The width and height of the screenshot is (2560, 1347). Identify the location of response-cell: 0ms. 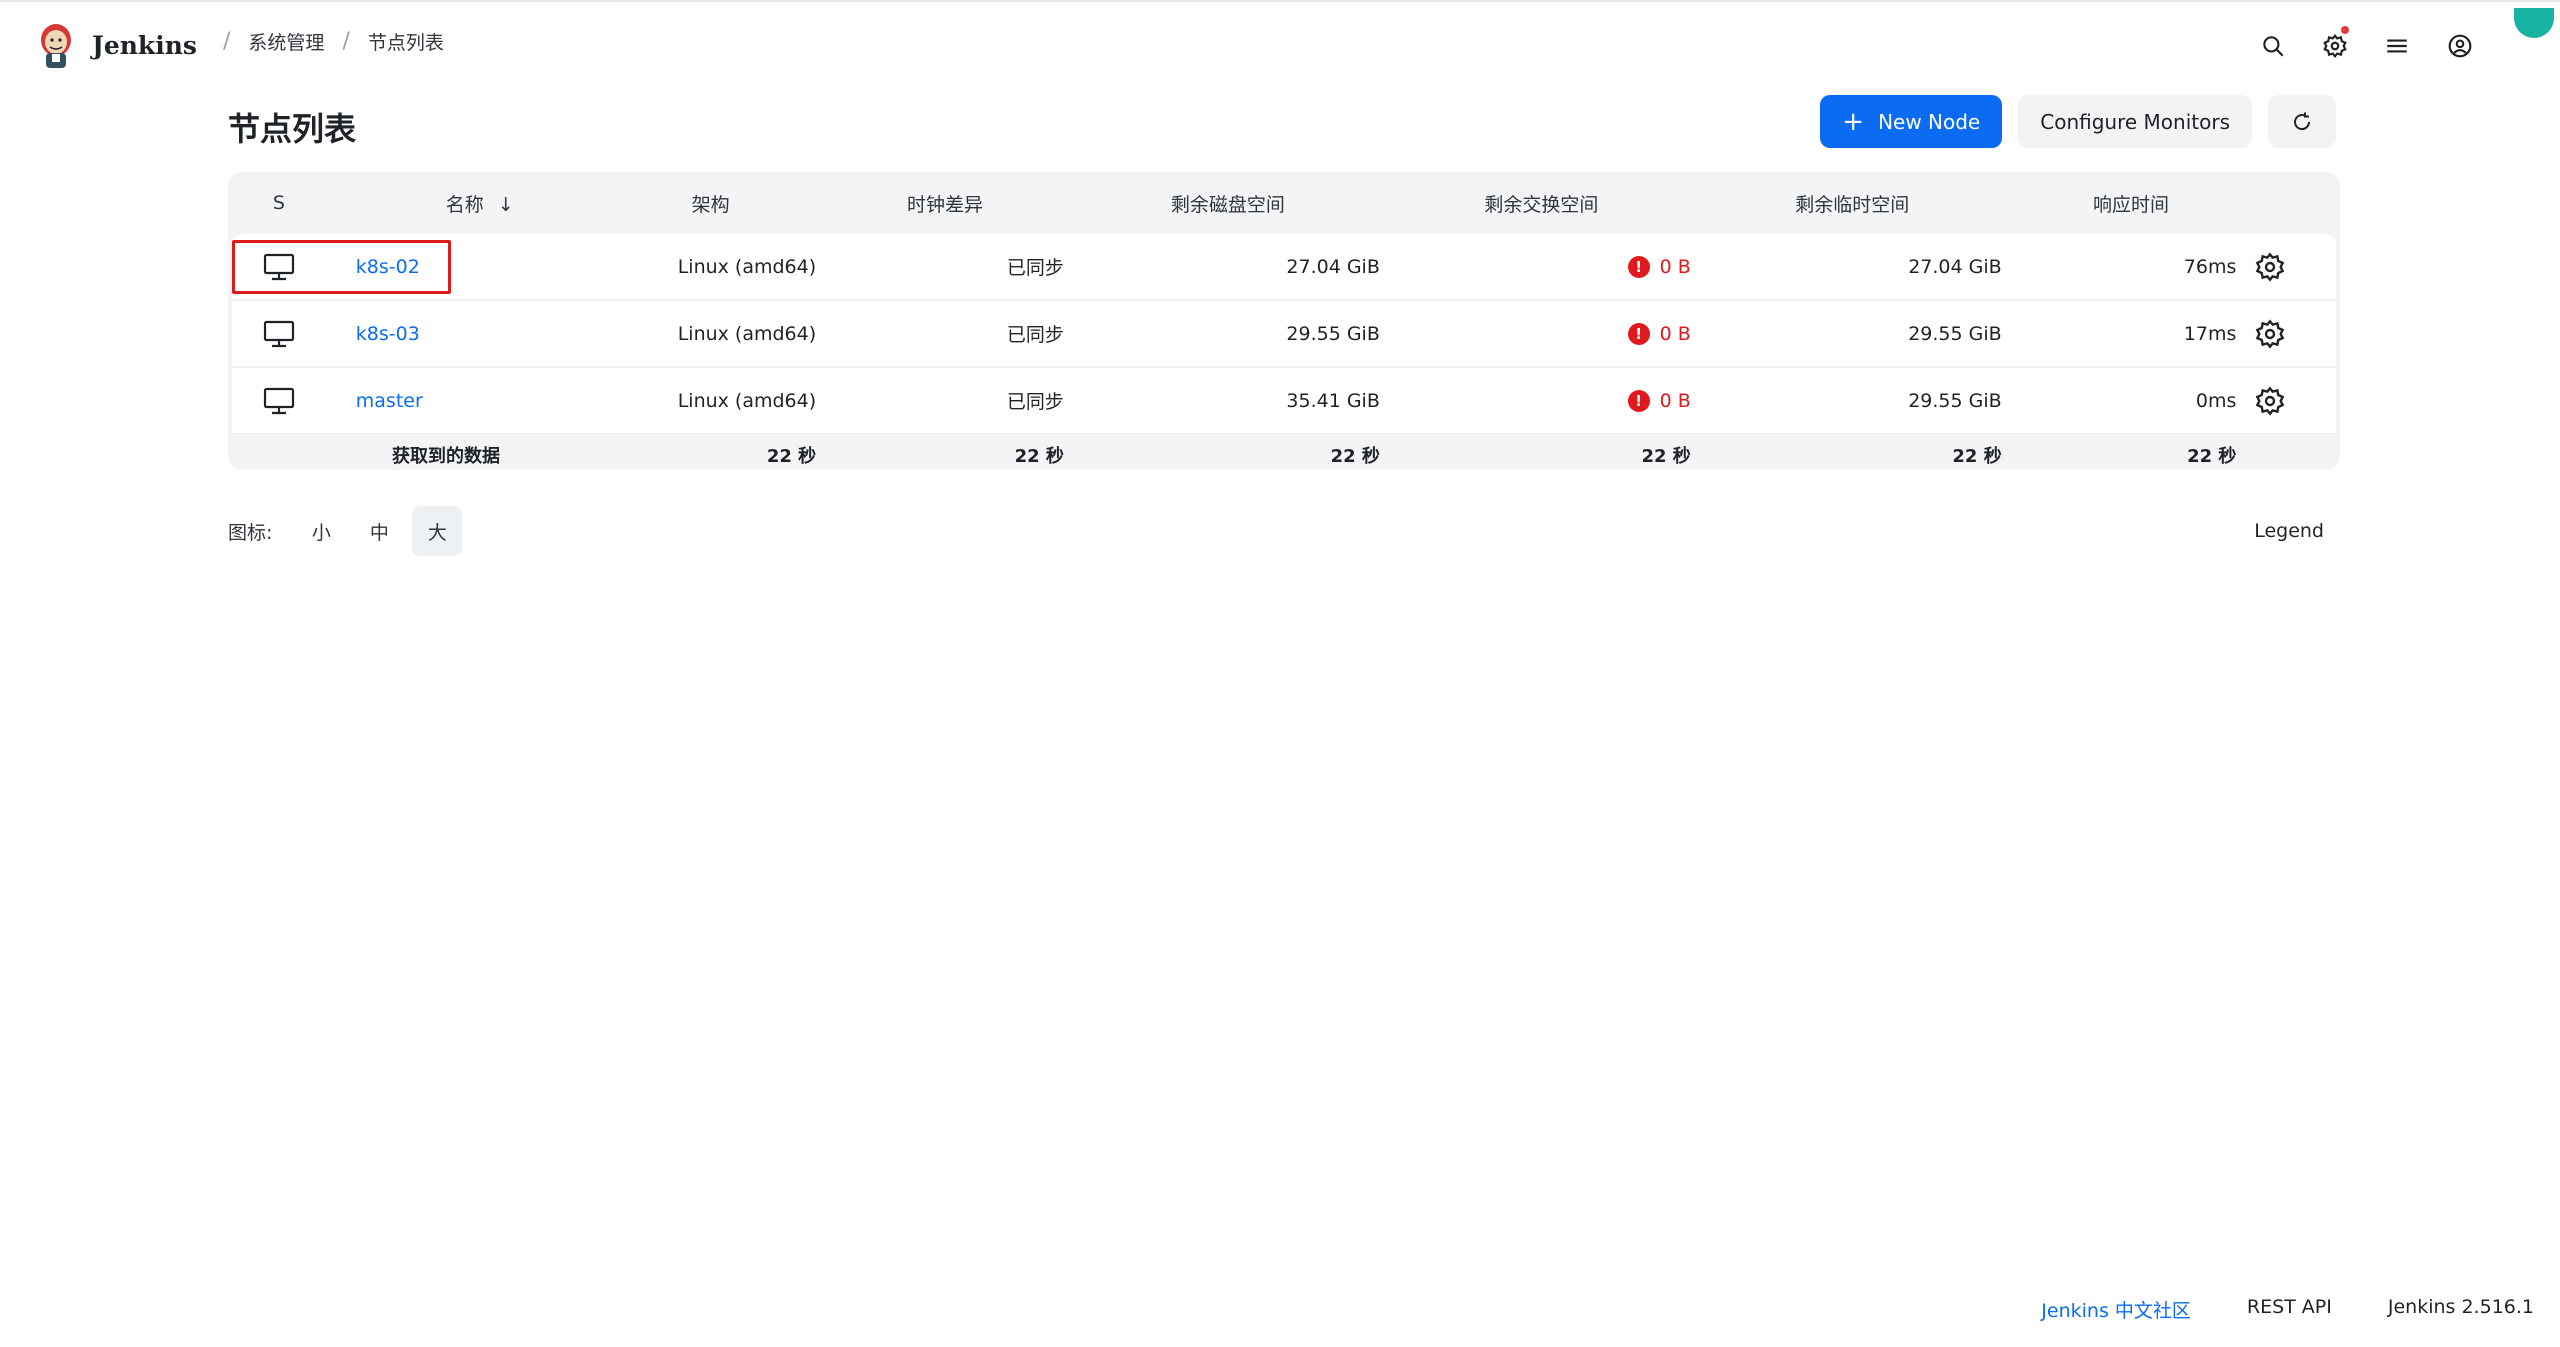
(2131, 401).